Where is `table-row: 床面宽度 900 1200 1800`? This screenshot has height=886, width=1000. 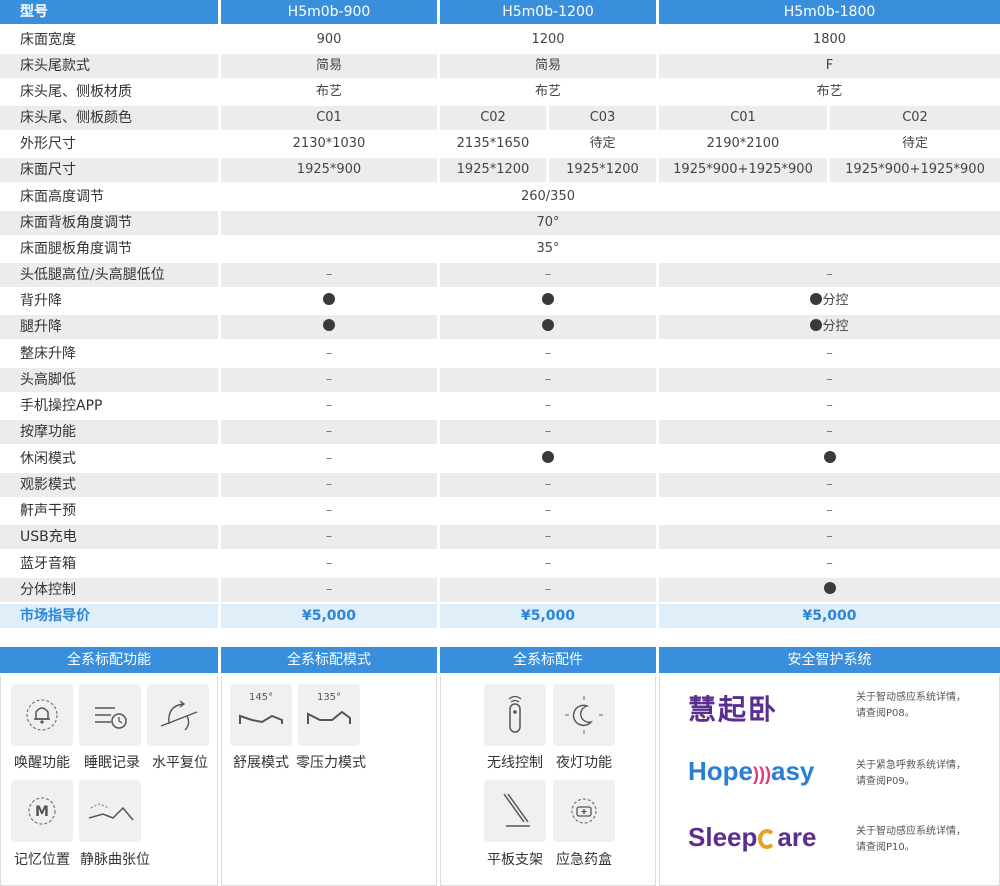
table-row: 床面宽度 900 1200 1800 is located at coordinates (500, 40).